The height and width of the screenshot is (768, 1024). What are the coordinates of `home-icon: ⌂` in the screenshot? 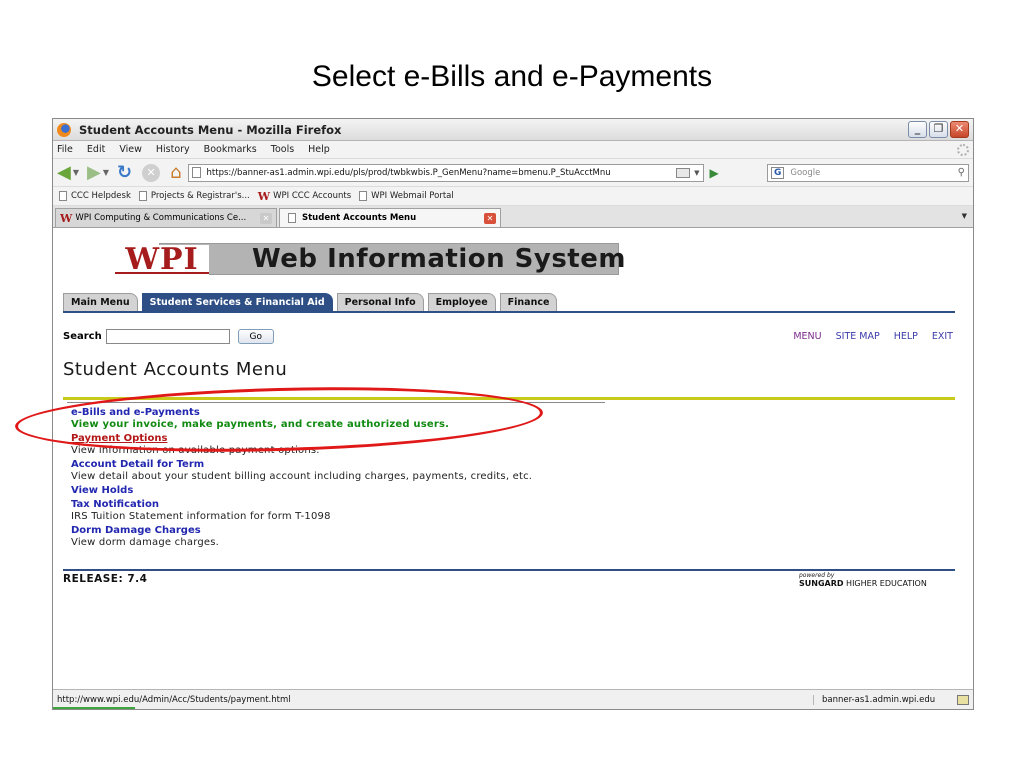 It's located at (175, 172).